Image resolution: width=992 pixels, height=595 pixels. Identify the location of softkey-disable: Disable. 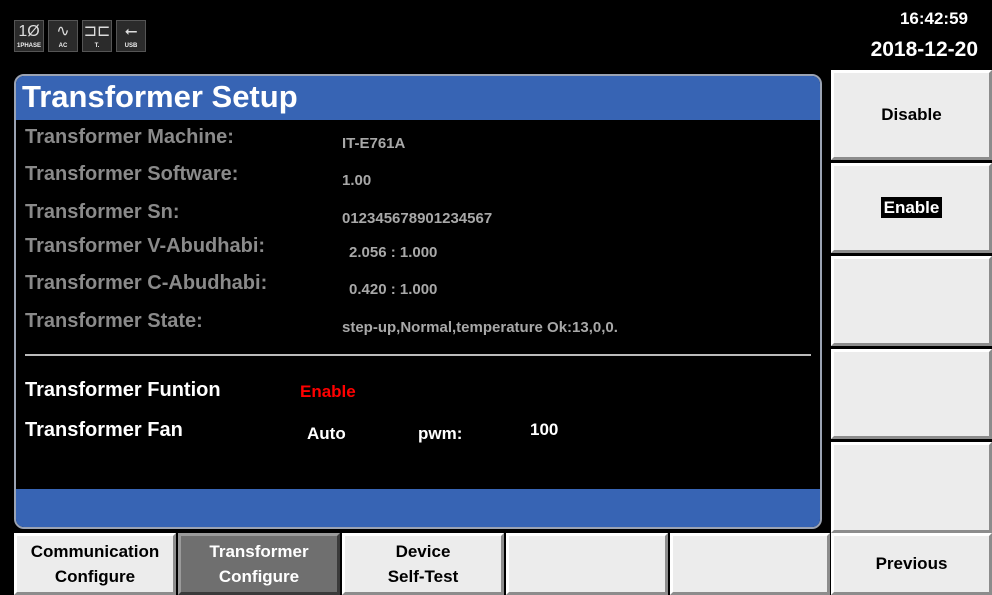
(911, 115).